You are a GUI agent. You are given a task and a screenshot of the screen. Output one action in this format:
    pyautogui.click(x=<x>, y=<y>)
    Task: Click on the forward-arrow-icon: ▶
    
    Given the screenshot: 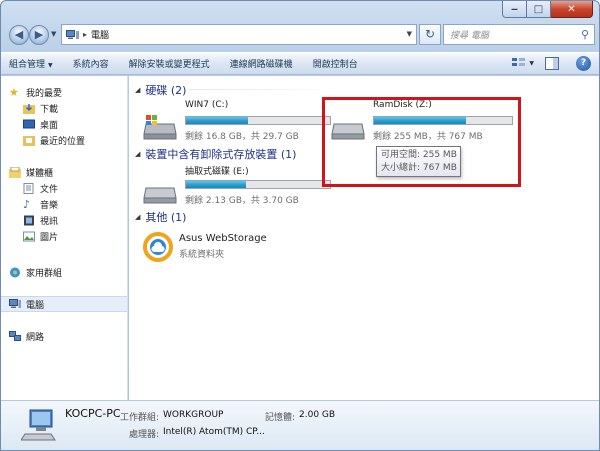 What is the action you would take?
    pyautogui.click(x=39, y=34)
    